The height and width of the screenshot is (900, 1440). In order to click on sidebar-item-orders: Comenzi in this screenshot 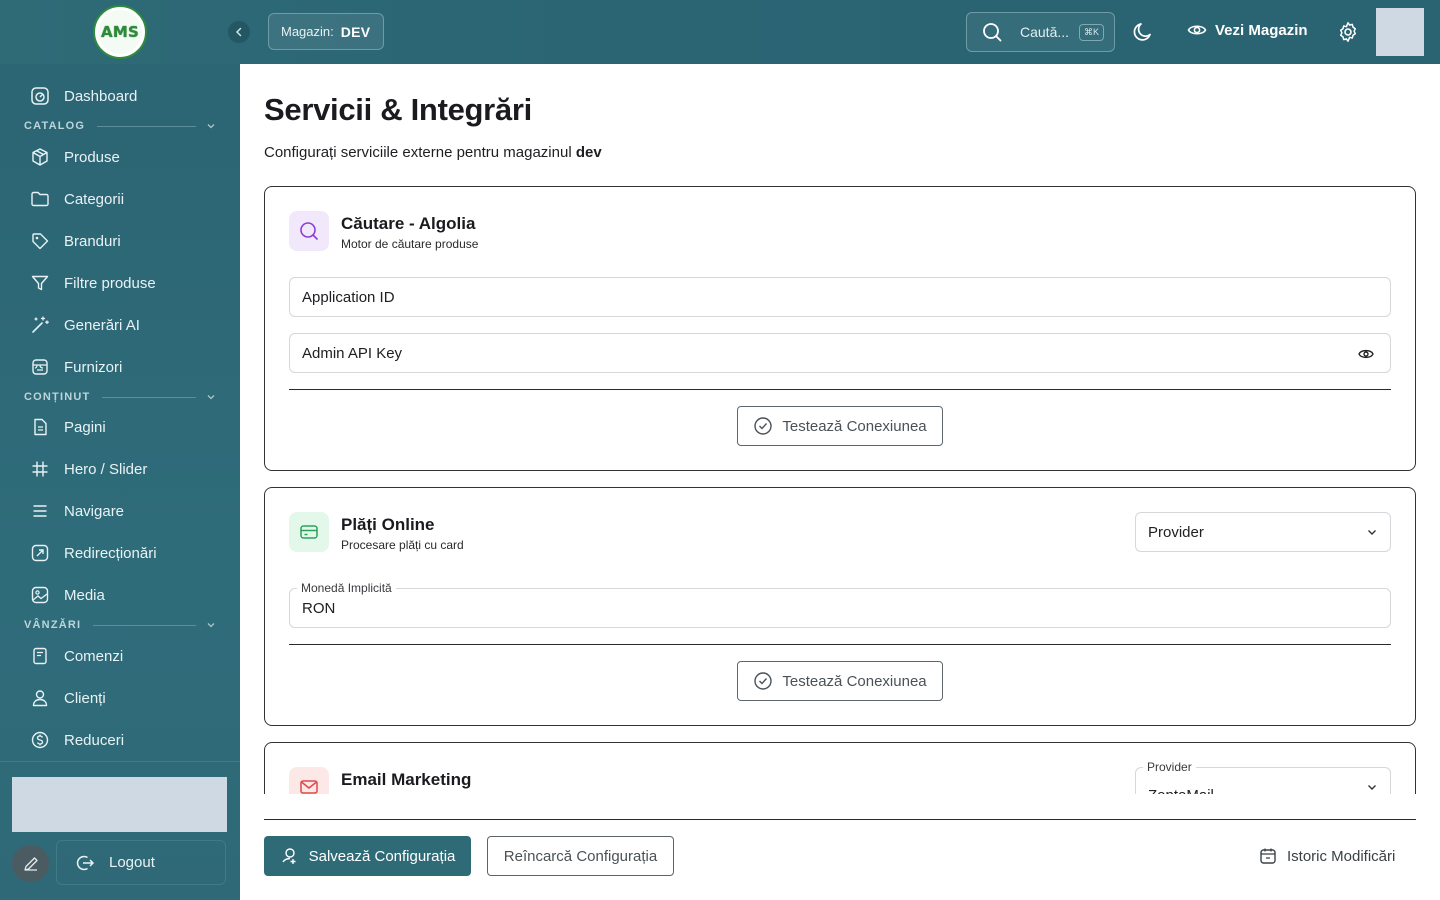, I will do `click(120, 656)`.